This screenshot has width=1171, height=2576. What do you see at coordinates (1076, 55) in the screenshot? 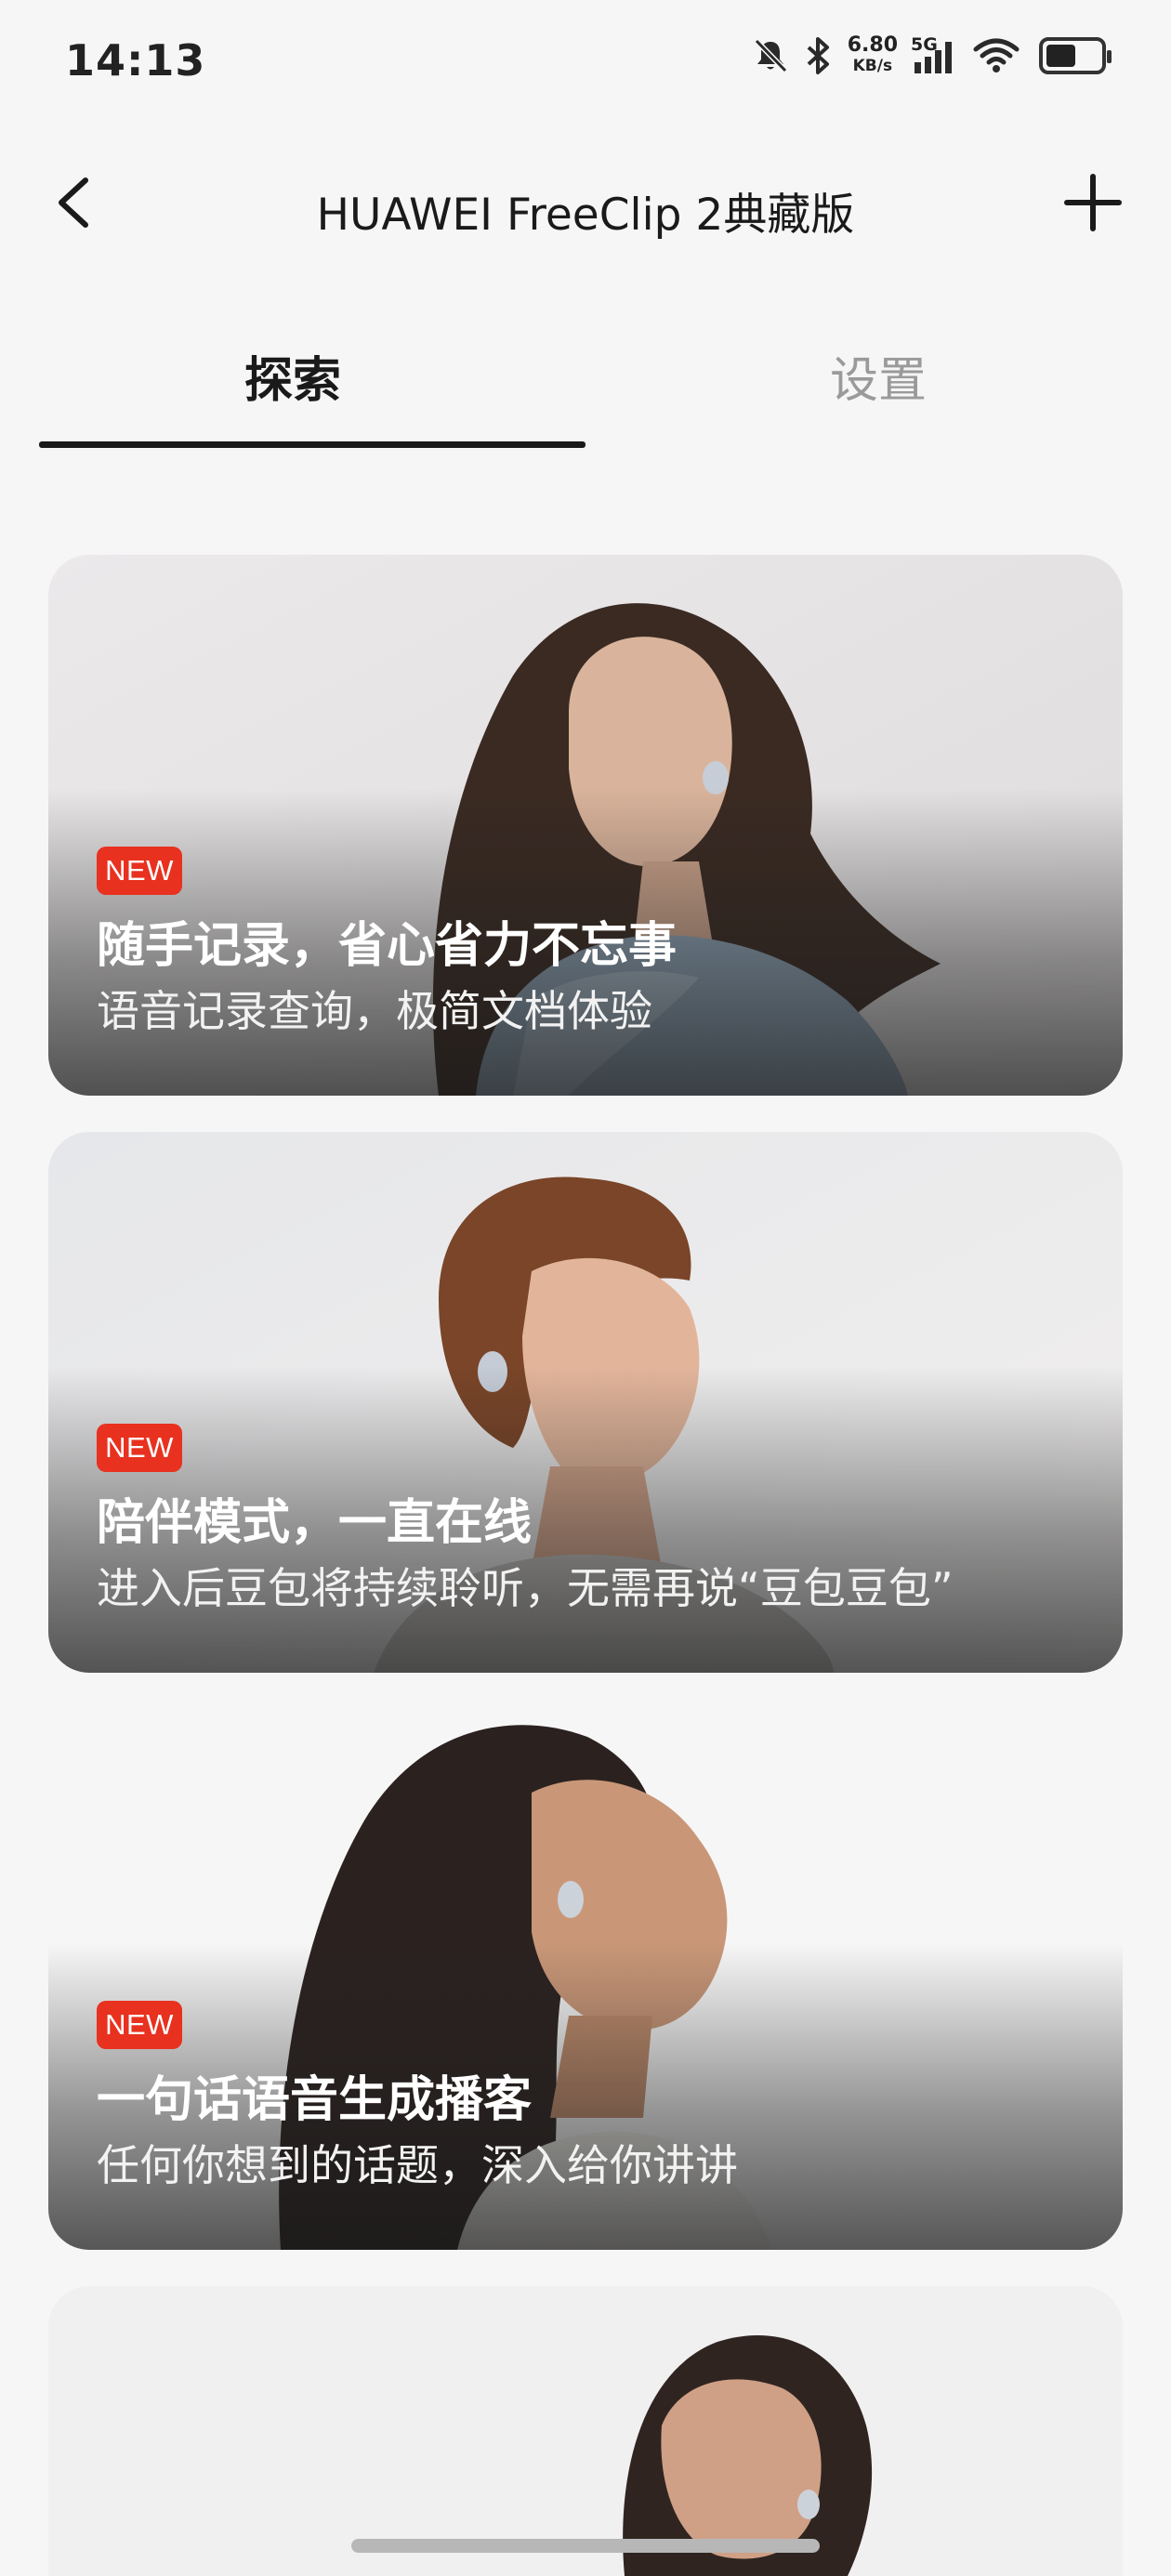
I see `battery-icon` at bounding box center [1076, 55].